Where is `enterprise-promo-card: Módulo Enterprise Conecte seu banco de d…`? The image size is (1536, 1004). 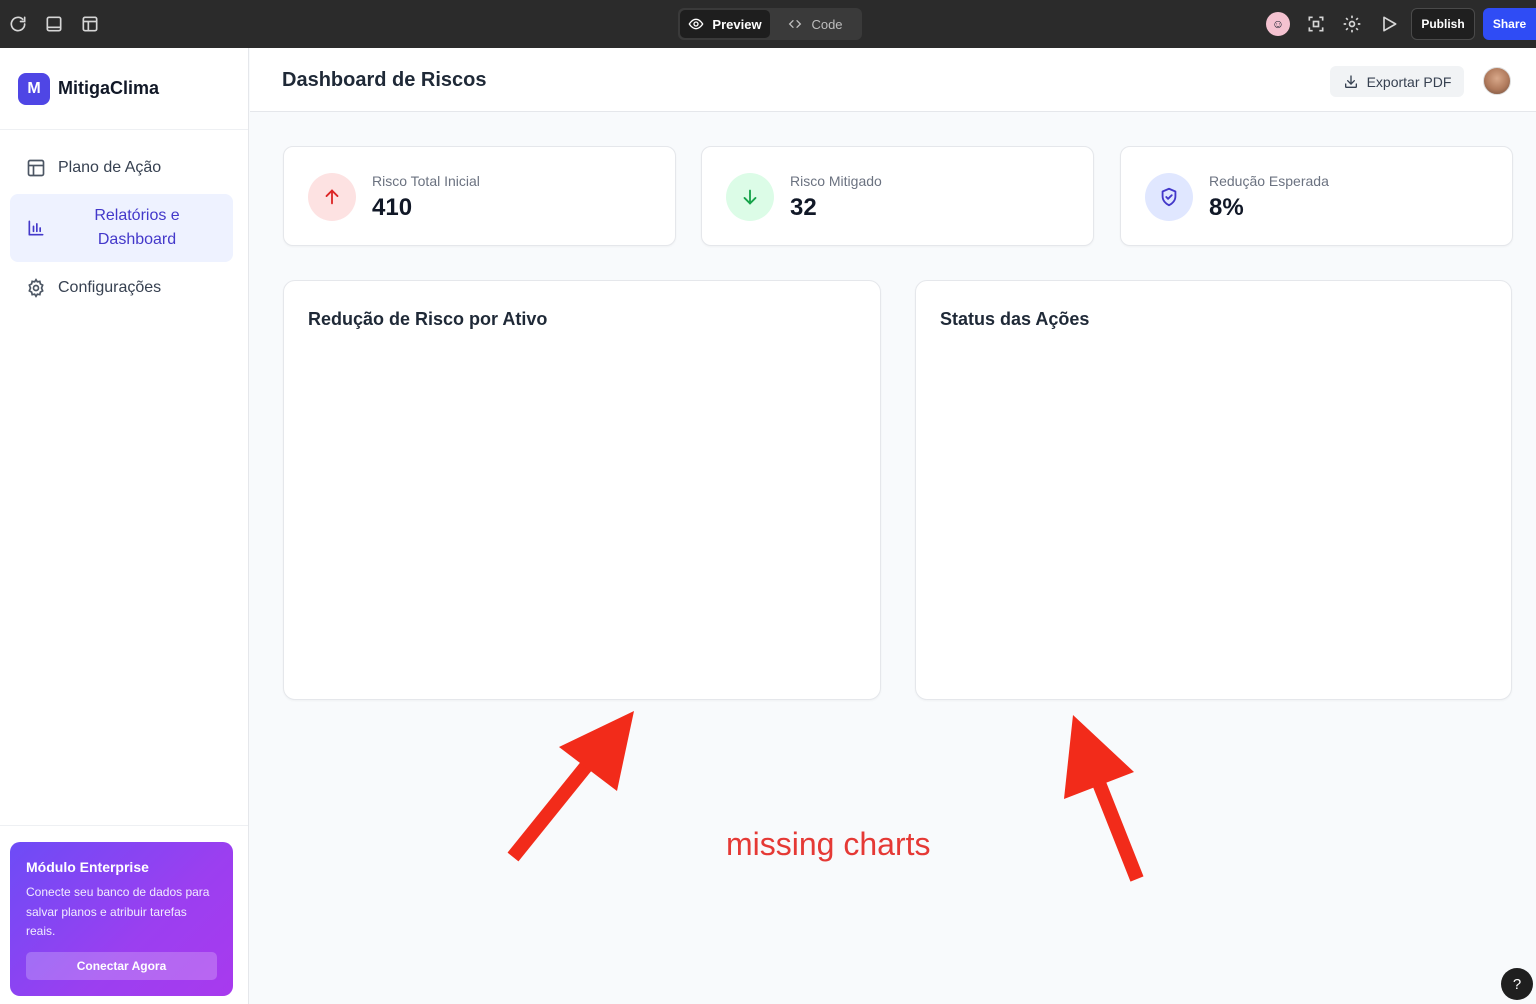
enterprise-promo-card: Módulo Enterprise Conecte seu banco de d… is located at coordinates (121, 919).